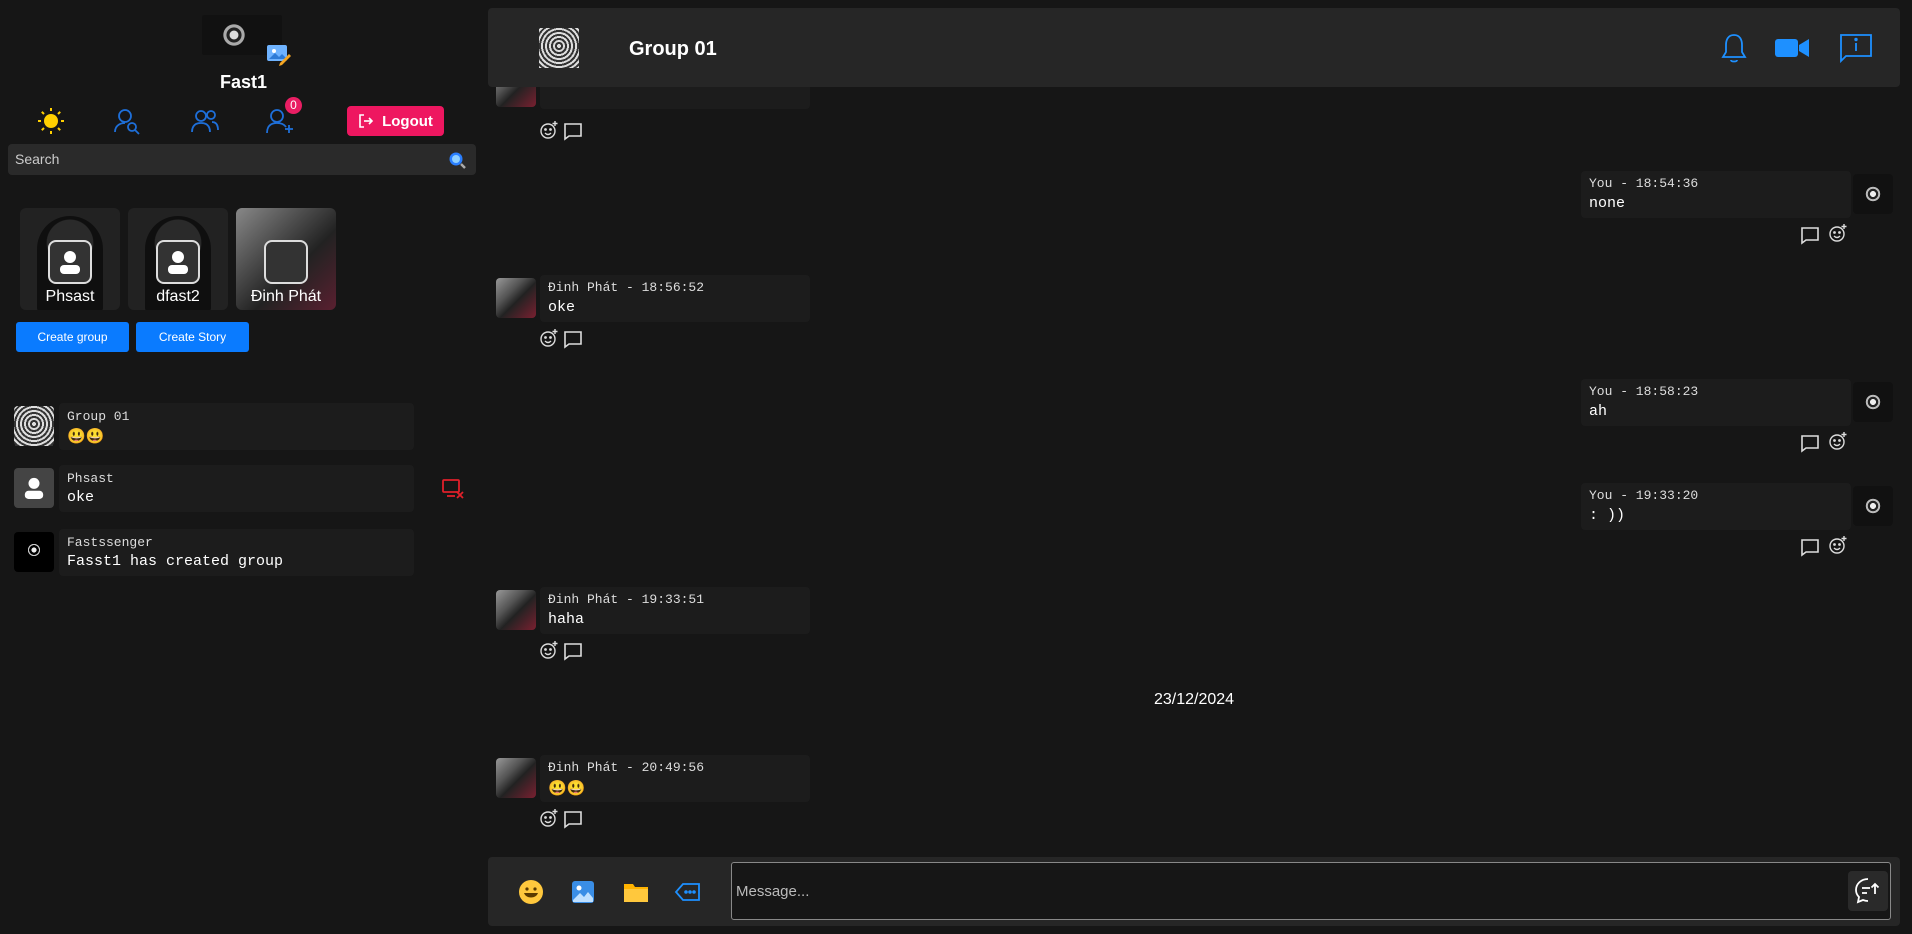 Image resolution: width=1912 pixels, height=934 pixels. Describe the element at coordinates (636, 892) in the screenshot. I see `folder-icon` at that location.